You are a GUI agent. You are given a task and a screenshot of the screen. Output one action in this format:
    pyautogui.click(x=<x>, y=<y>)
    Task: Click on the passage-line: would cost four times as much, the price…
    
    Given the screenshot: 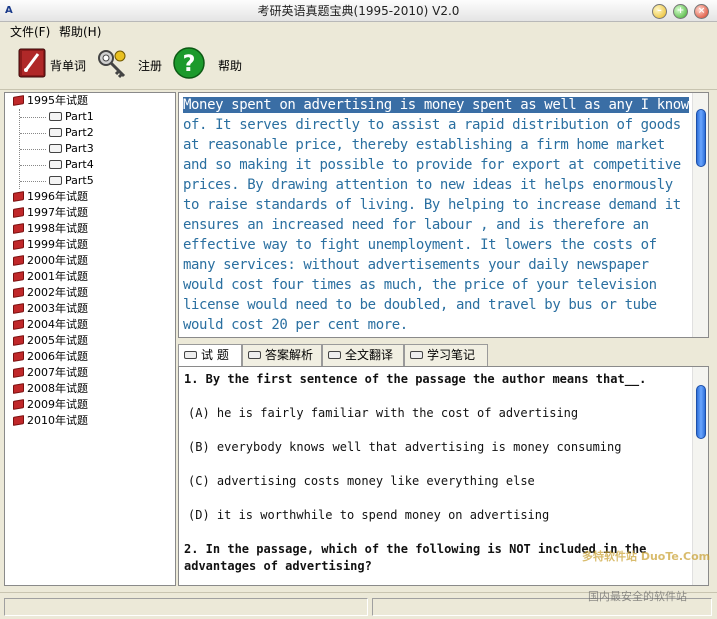 What is the action you would take?
    pyautogui.click(x=420, y=285)
    